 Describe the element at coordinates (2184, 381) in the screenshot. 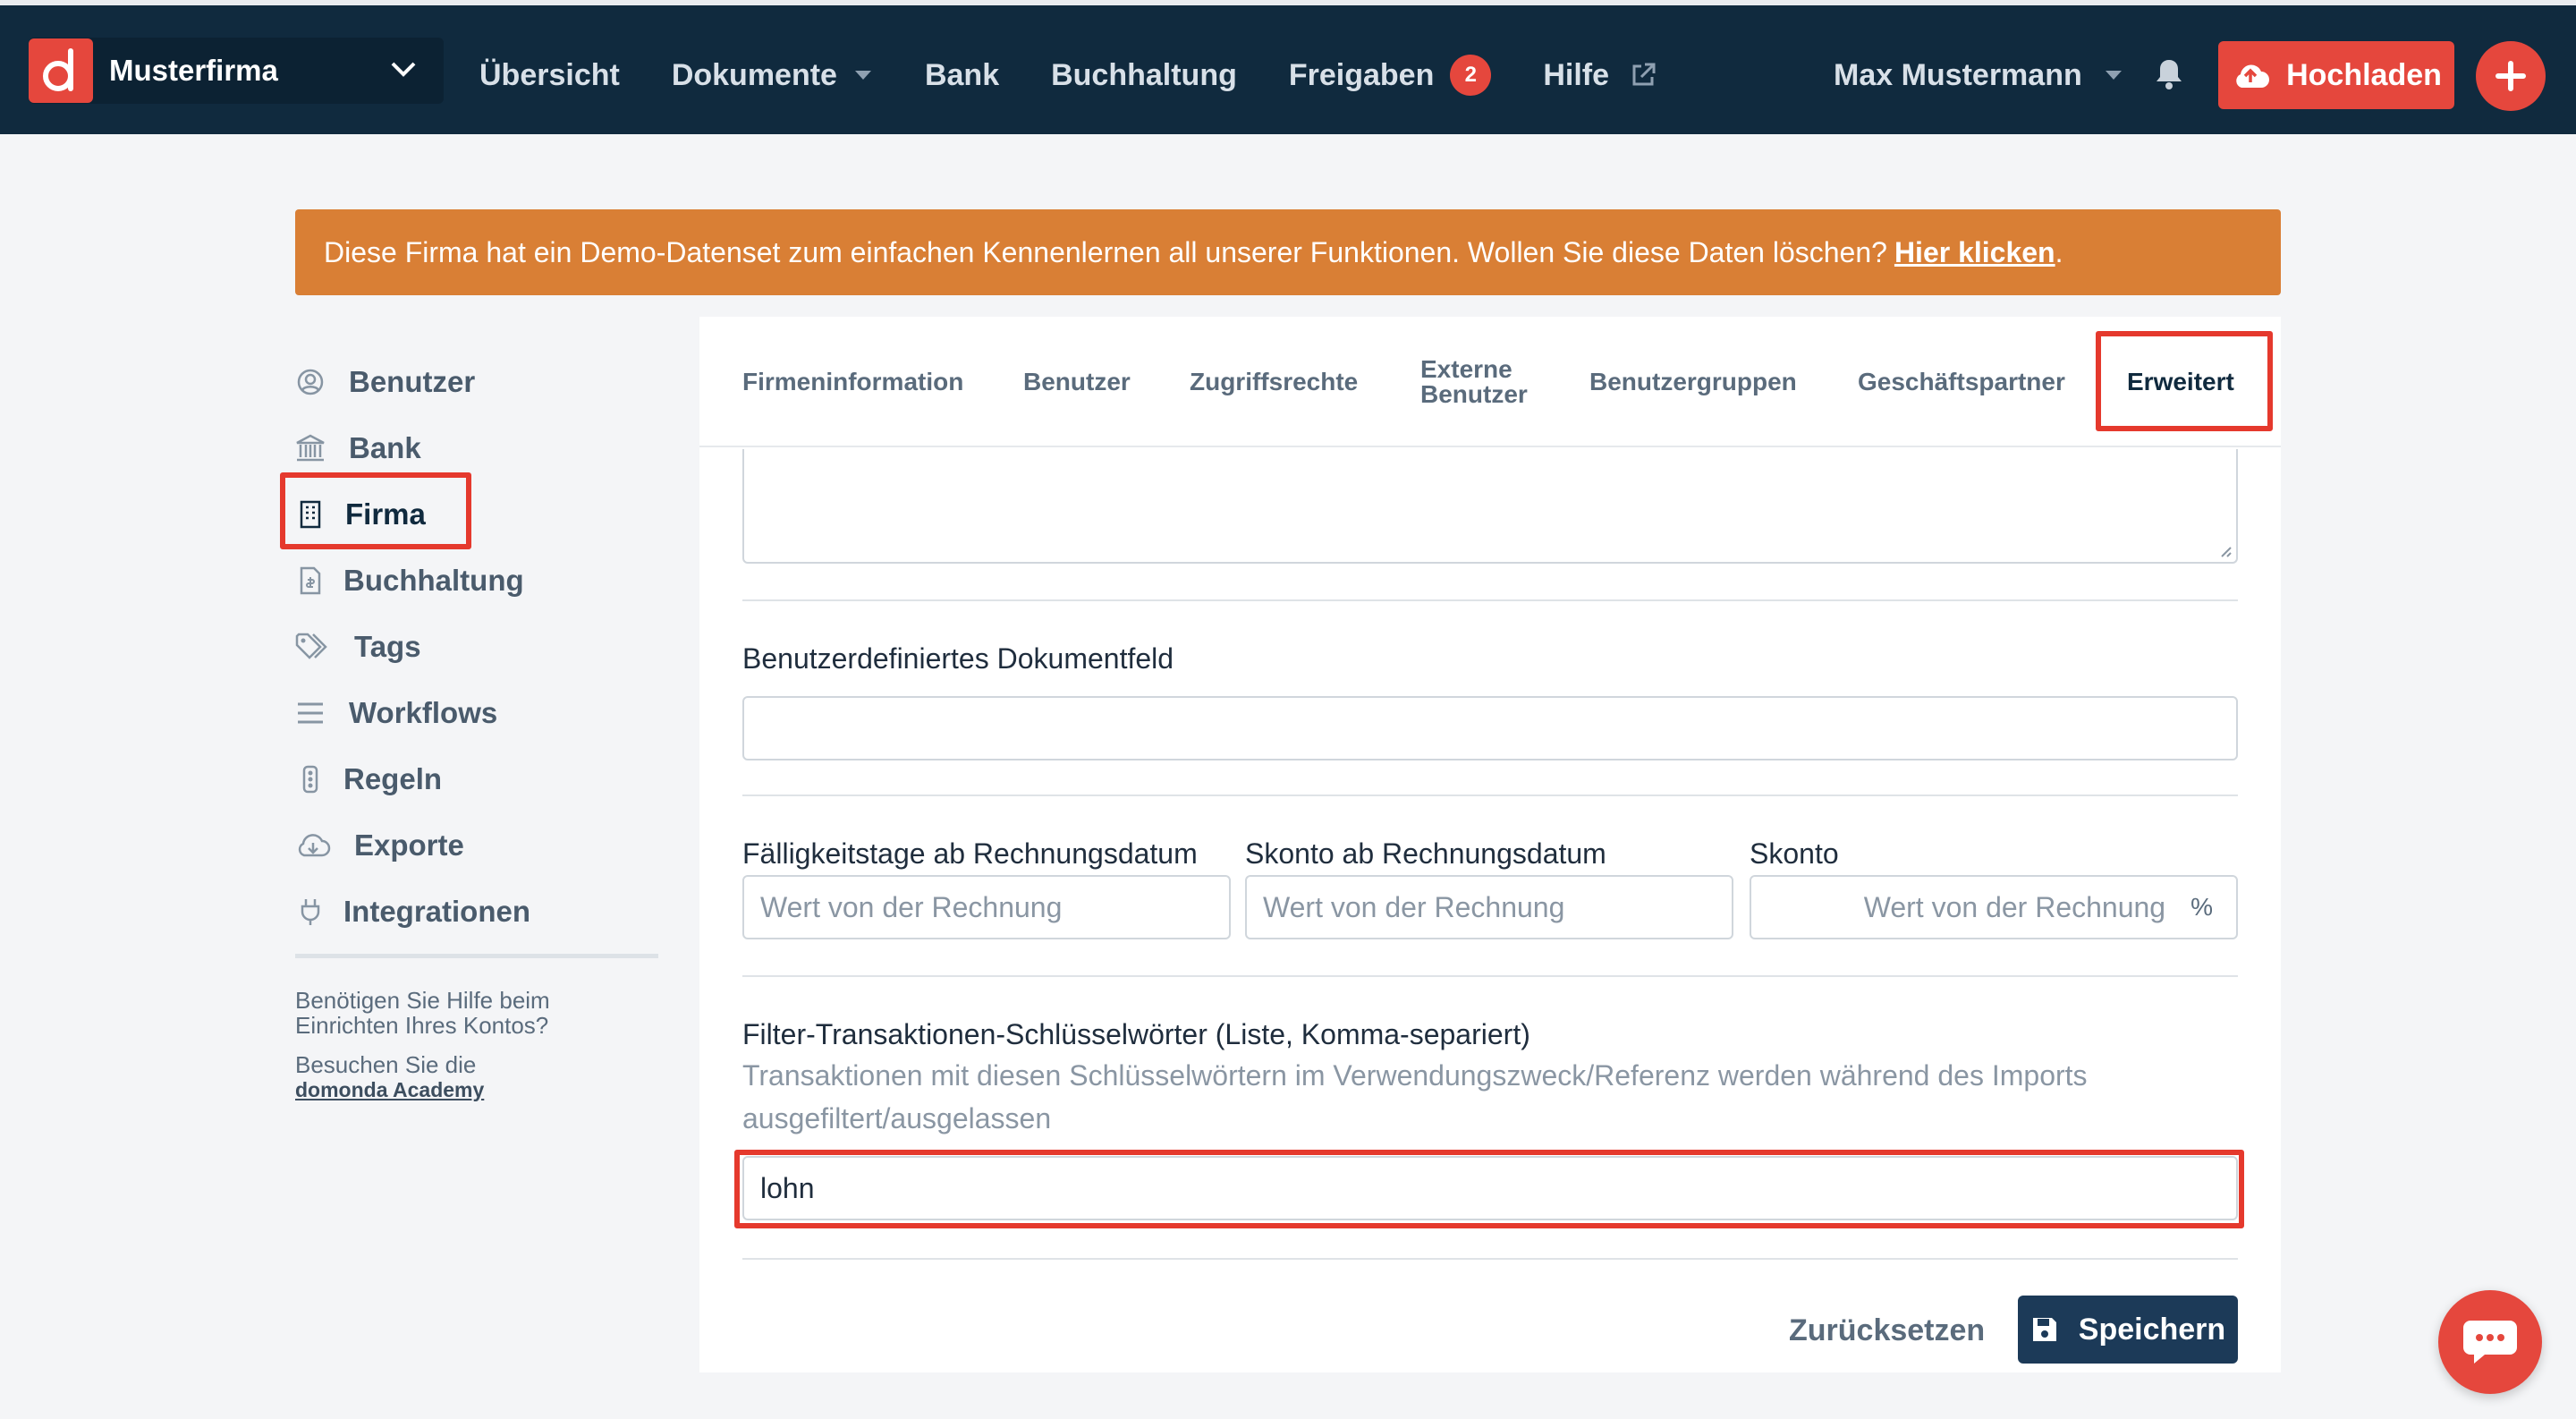

I see `highlight-advanced-tab` at that location.